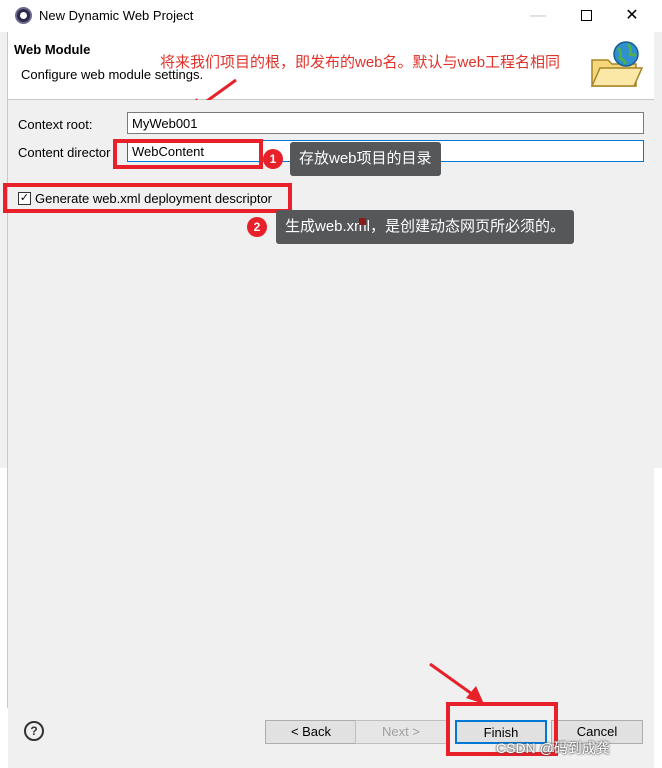 This screenshot has width=662, height=768. What do you see at coordinates (365, 159) in the screenshot?
I see `callout-tooltip-1: 存放web项目的目录` at bounding box center [365, 159].